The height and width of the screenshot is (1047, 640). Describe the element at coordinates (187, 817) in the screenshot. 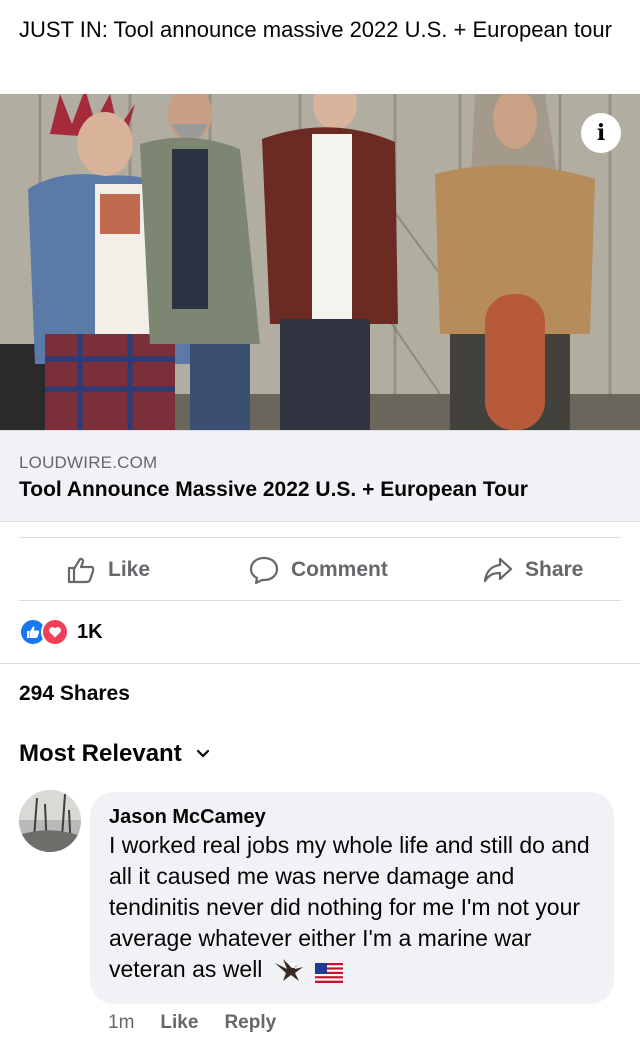

I see `comment-author: Jason McCamey` at that location.